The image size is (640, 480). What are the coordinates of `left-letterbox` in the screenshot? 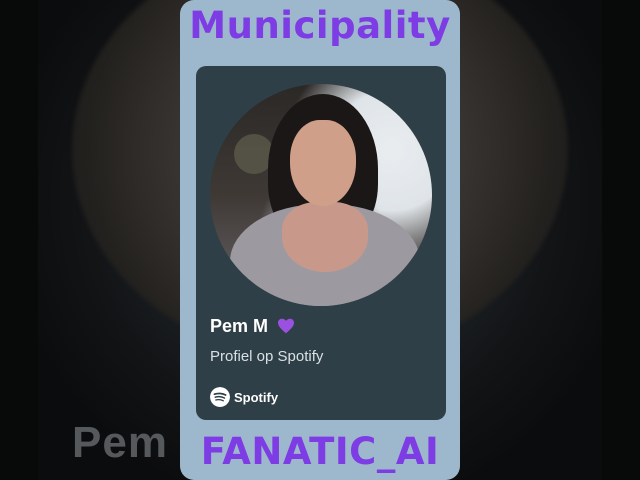 It's located at (19, 240).